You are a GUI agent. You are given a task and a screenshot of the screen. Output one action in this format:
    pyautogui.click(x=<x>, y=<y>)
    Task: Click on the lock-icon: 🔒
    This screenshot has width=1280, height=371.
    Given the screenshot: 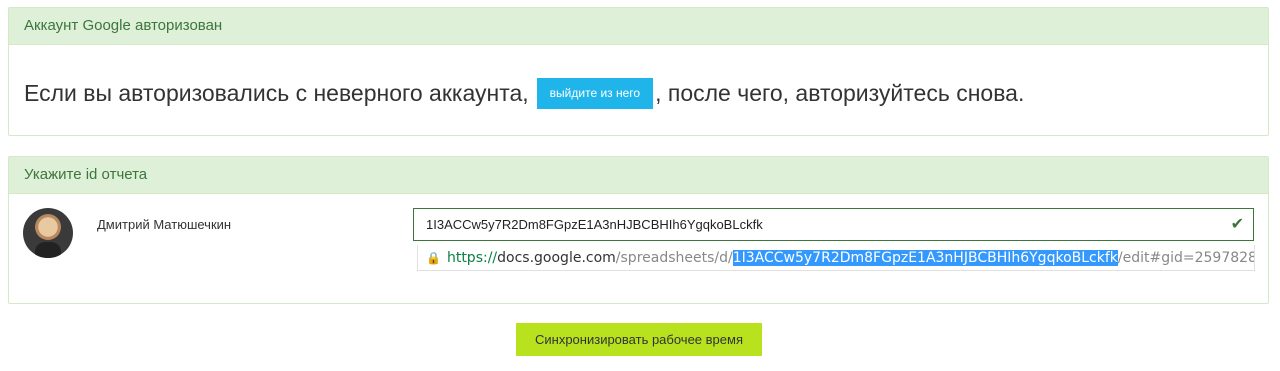 What is the action you would take?
    pyautogui.click(x=433, y=258)
    